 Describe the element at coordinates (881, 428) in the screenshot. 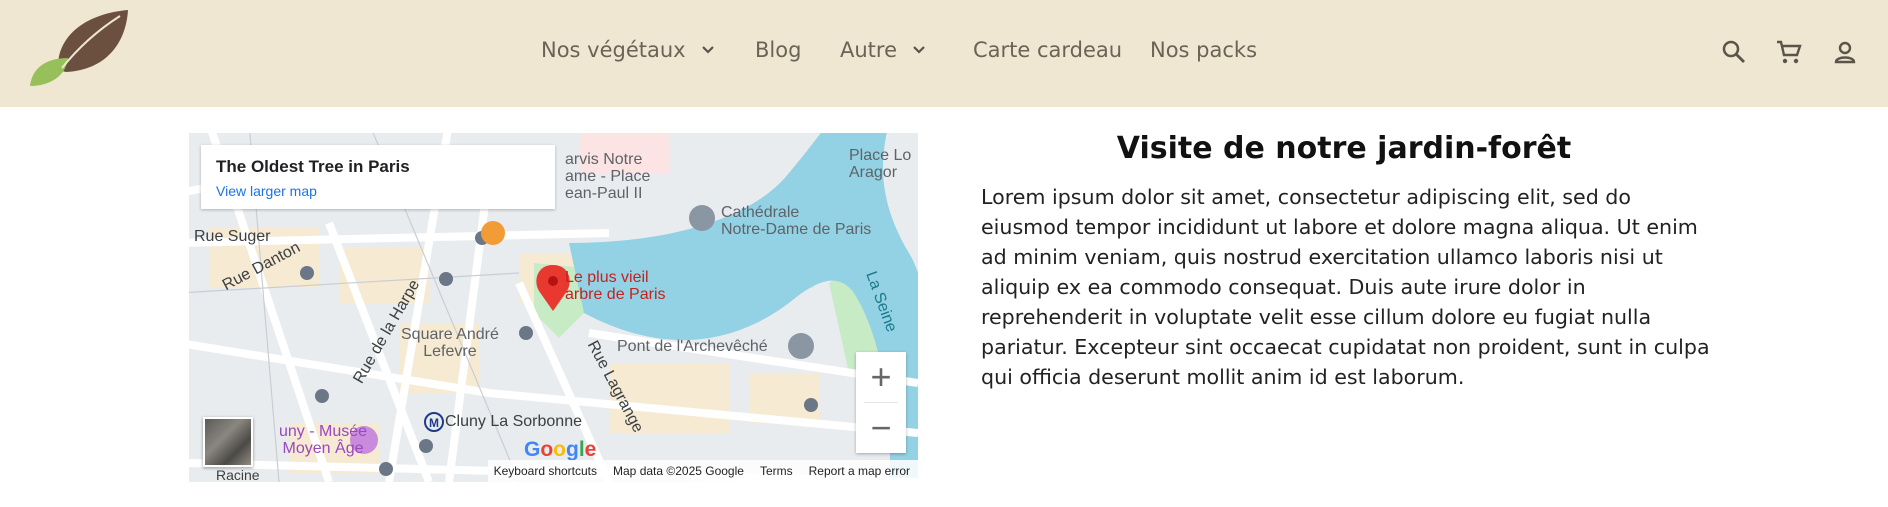

I see `zoom-out-button: −` at that location.